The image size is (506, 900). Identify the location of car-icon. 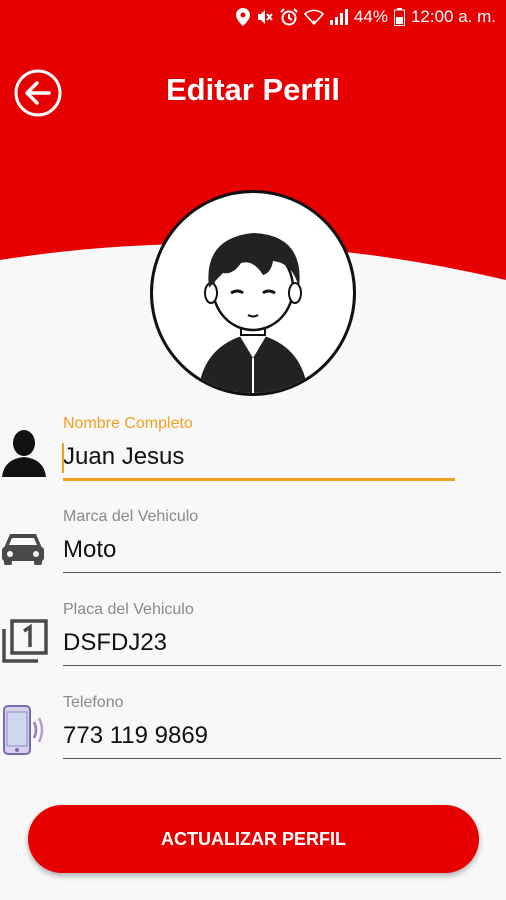
(25, 550).